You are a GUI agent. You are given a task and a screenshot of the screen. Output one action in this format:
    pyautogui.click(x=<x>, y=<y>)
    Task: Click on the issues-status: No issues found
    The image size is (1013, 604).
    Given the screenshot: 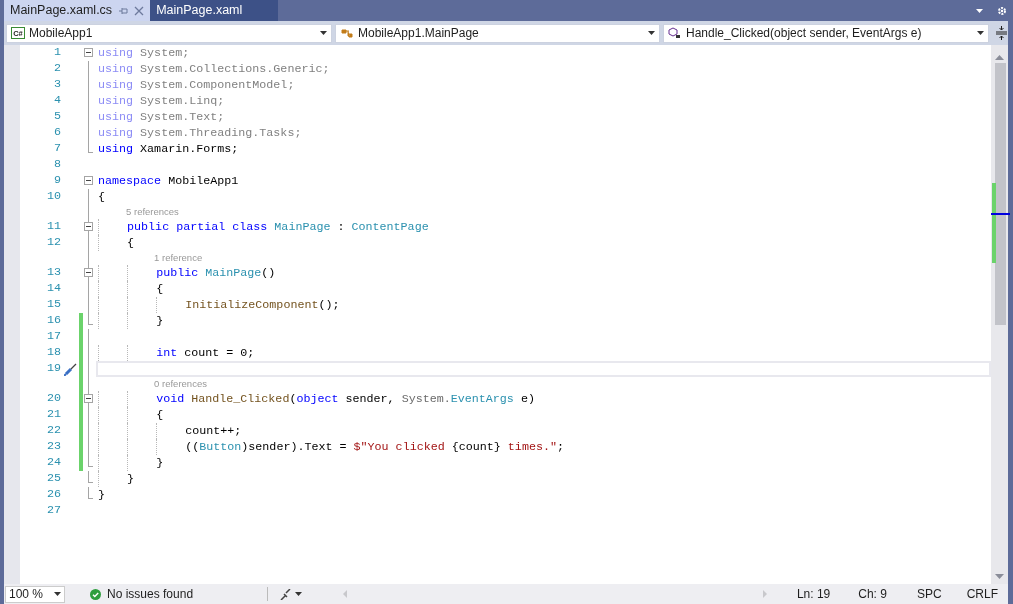 What is the action you would take?
    pyautogui.click(x=187, y=594)
    